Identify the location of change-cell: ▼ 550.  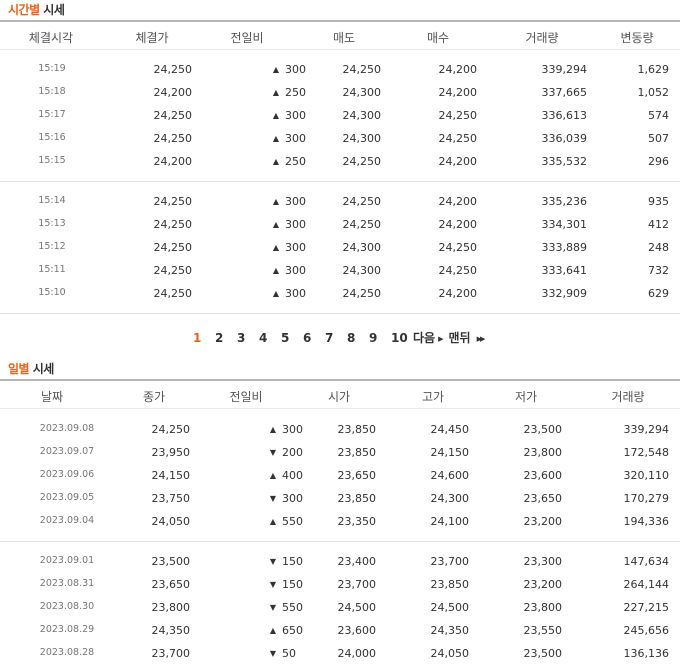
(286, 607).